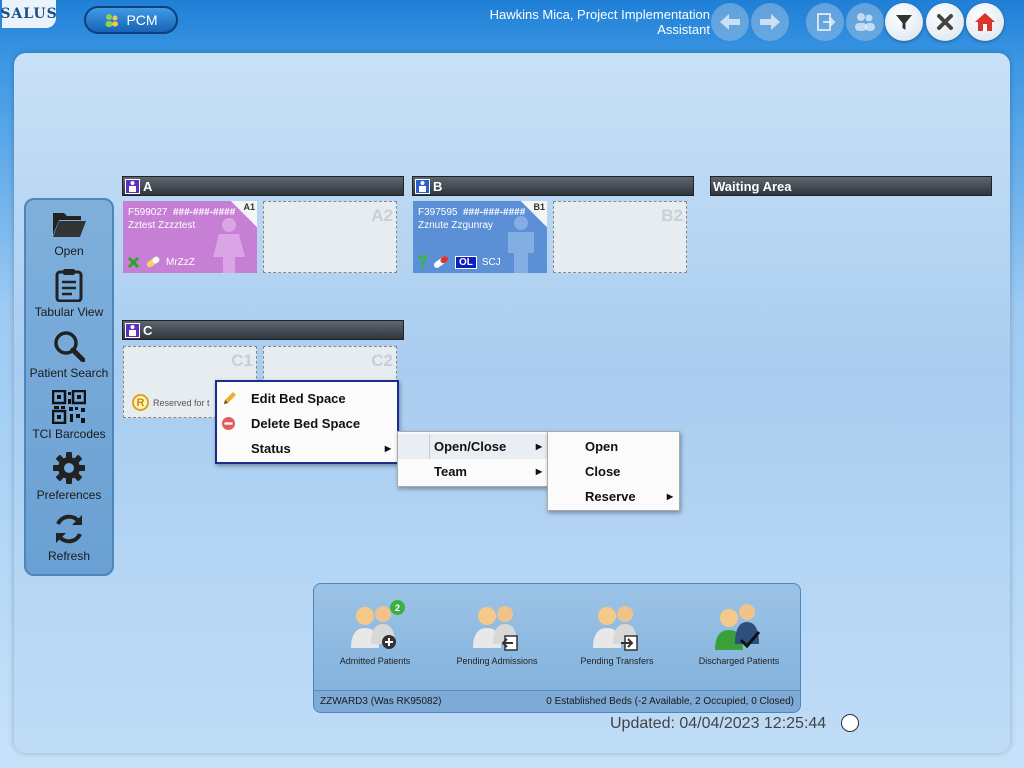  I want to click on refresh-icon, so click(69, 529).